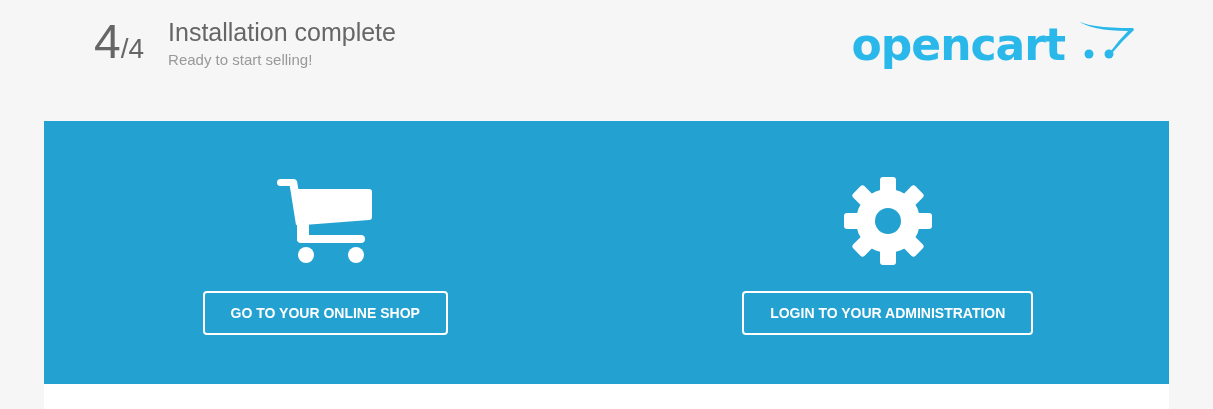  What do you see at coordinates (887, 221) in the screenshot?
I see `settings-icon` at bounding box center [887, 221].